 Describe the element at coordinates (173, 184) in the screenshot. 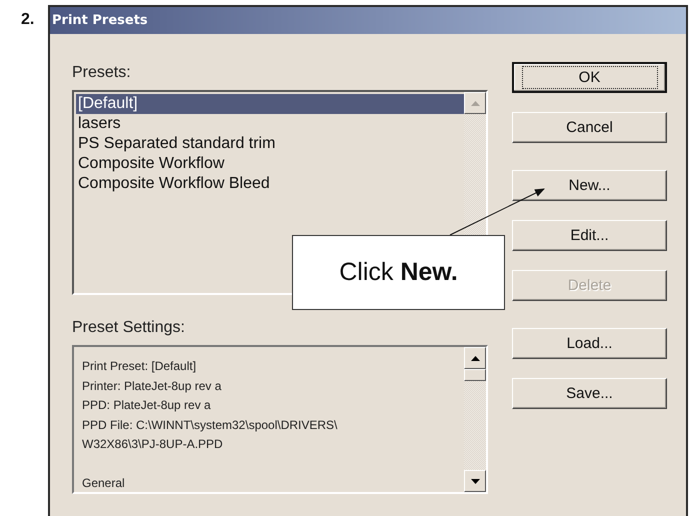

I see `preset-item: Composite Workflow Bleed` at that location.